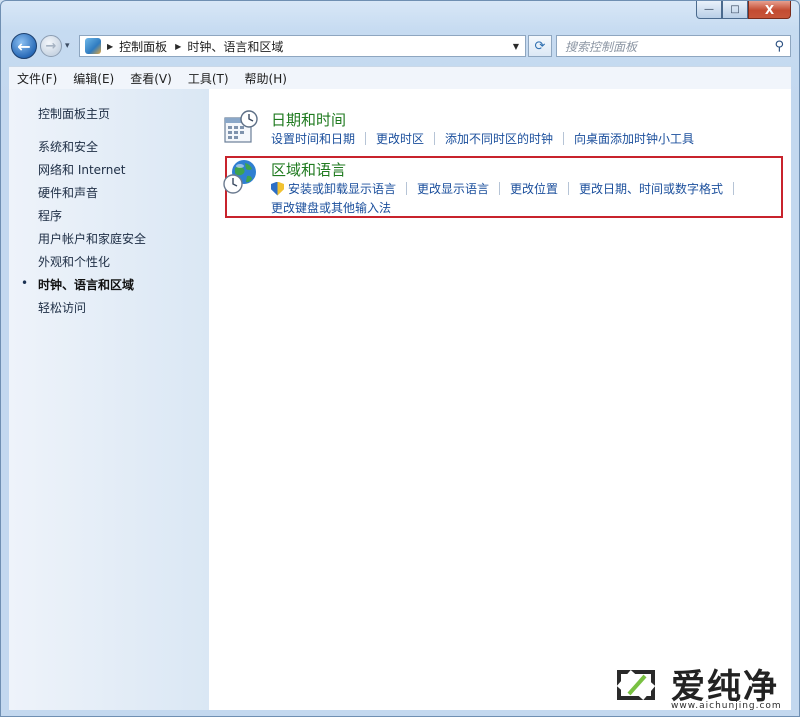 Image resolution: width=800 pixels, height=717 pixels. Describe the element at coordinates (74, 113) in the screenshot. I see `sidebar-item-home: 控制面板主页` at that location.